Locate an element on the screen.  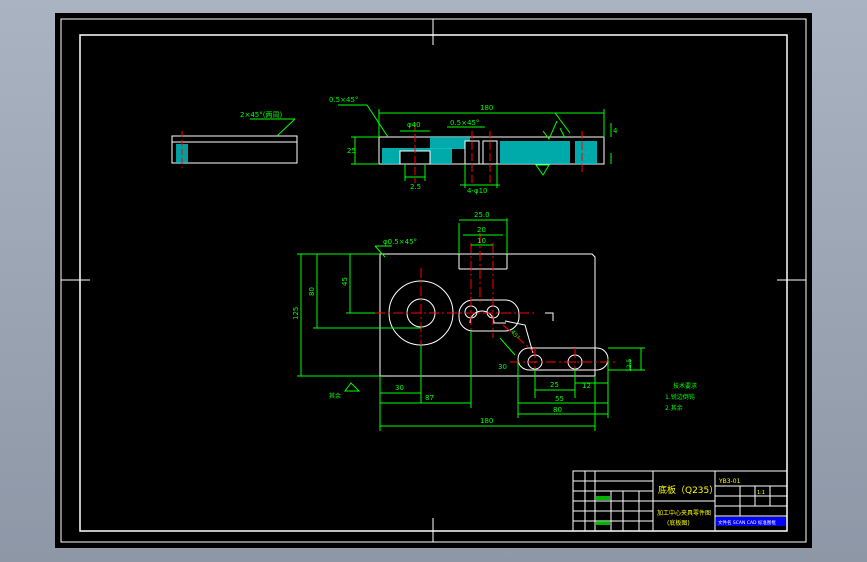
plan-bore-pos: 87 is located at coordinates (429, 398).